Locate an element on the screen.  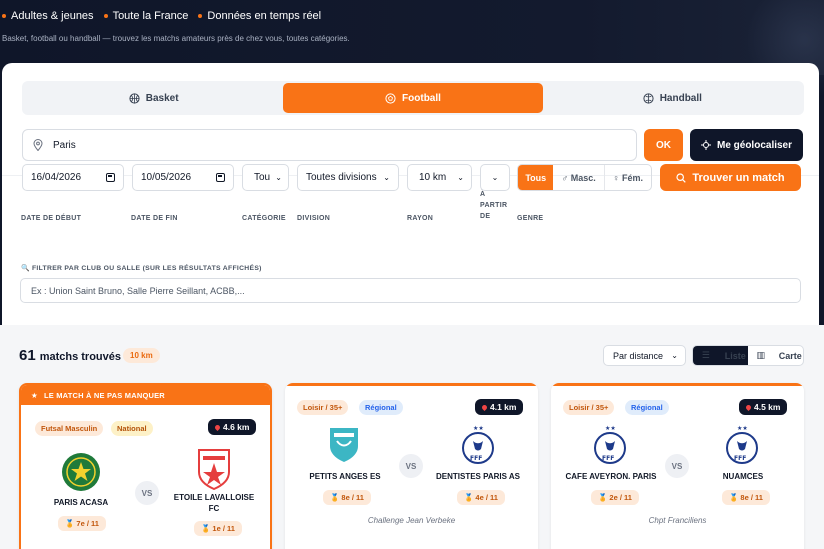
basketball-icon is located at coordinates (134, 98).